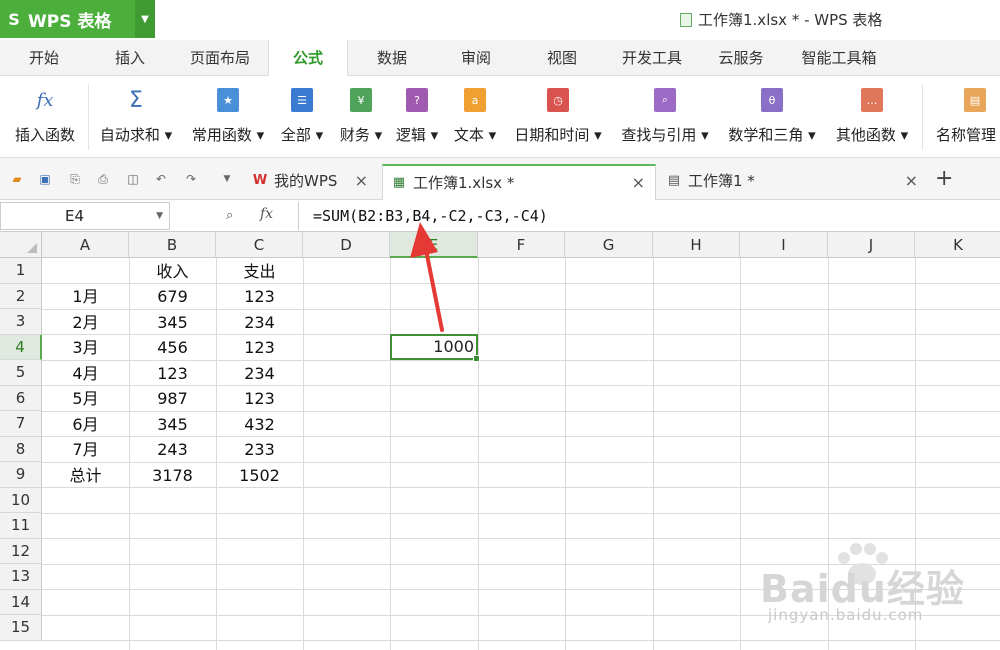 The width and height of the screenshot is (1000, 650). I want to click on row-header-8: 8, so click(21, 449).